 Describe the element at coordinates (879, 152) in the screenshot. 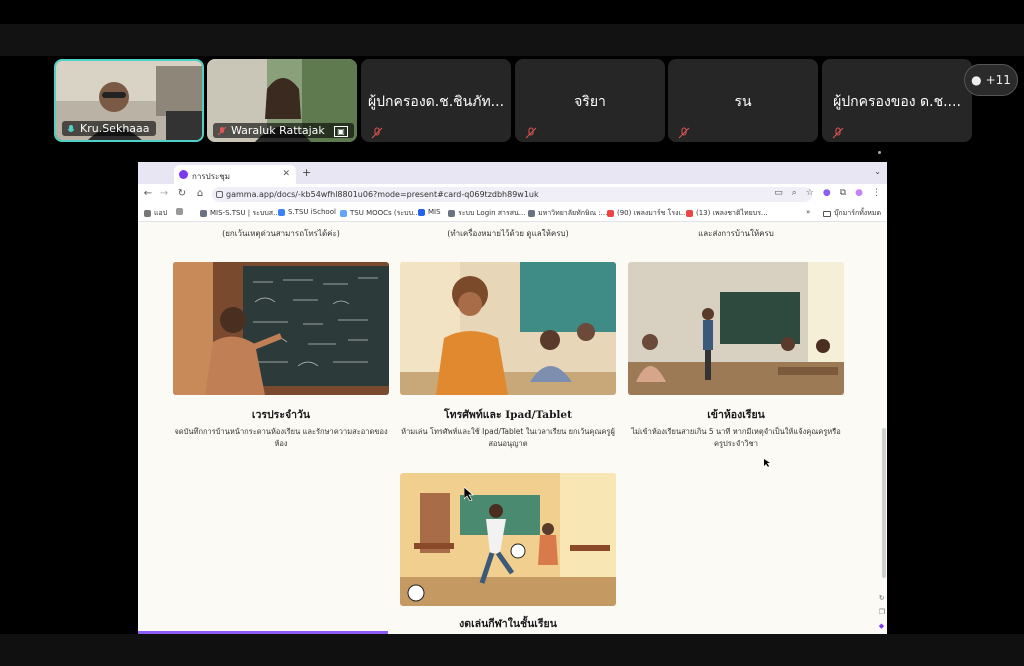

I see `page-indicator-dot` at that location.